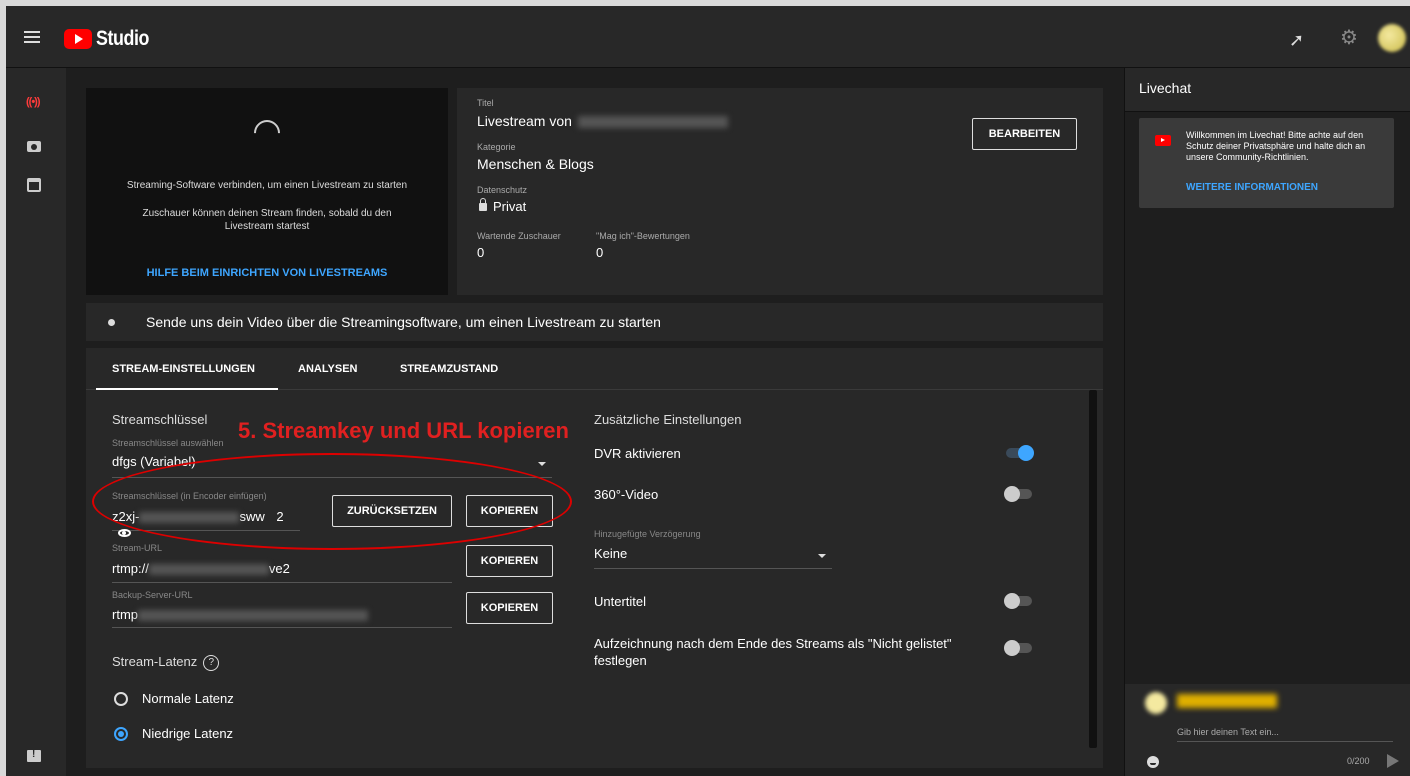 This screenshot has height=776, width=1410. Describe the element at coordinates (188, 698) in the screenshot. I see `normal-latency-label: Normale Latenz` at that location.